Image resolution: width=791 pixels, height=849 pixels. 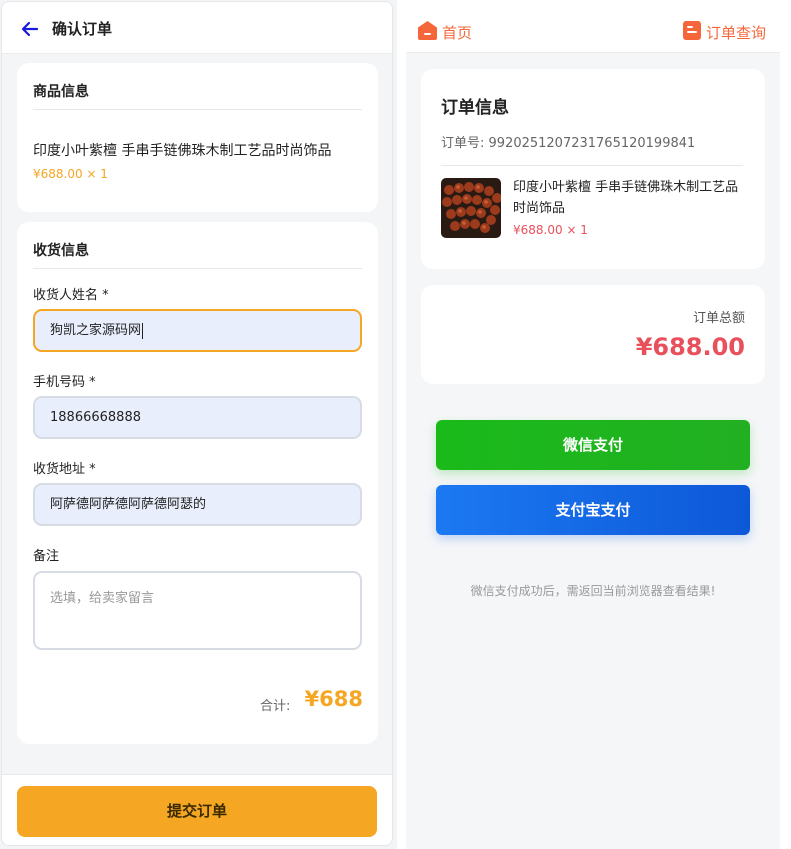 I want to click on phone-input-value: 18866668888, so click(x=95, y=417).